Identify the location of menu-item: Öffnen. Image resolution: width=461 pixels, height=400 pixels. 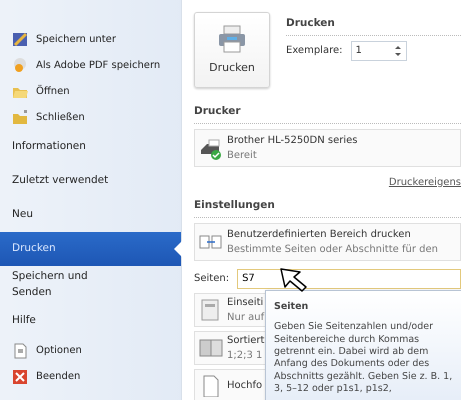
(90, 91).